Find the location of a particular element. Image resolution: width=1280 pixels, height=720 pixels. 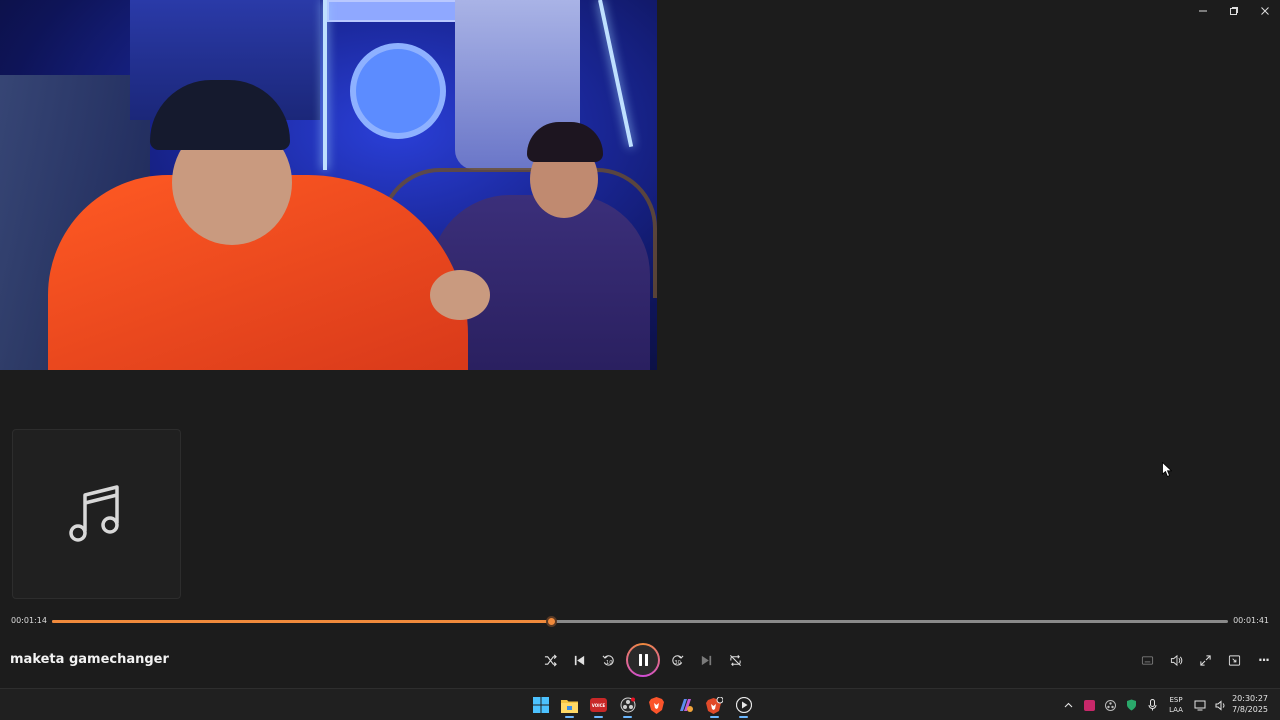

mini-player-icon is located at coordinates (1234, 660).